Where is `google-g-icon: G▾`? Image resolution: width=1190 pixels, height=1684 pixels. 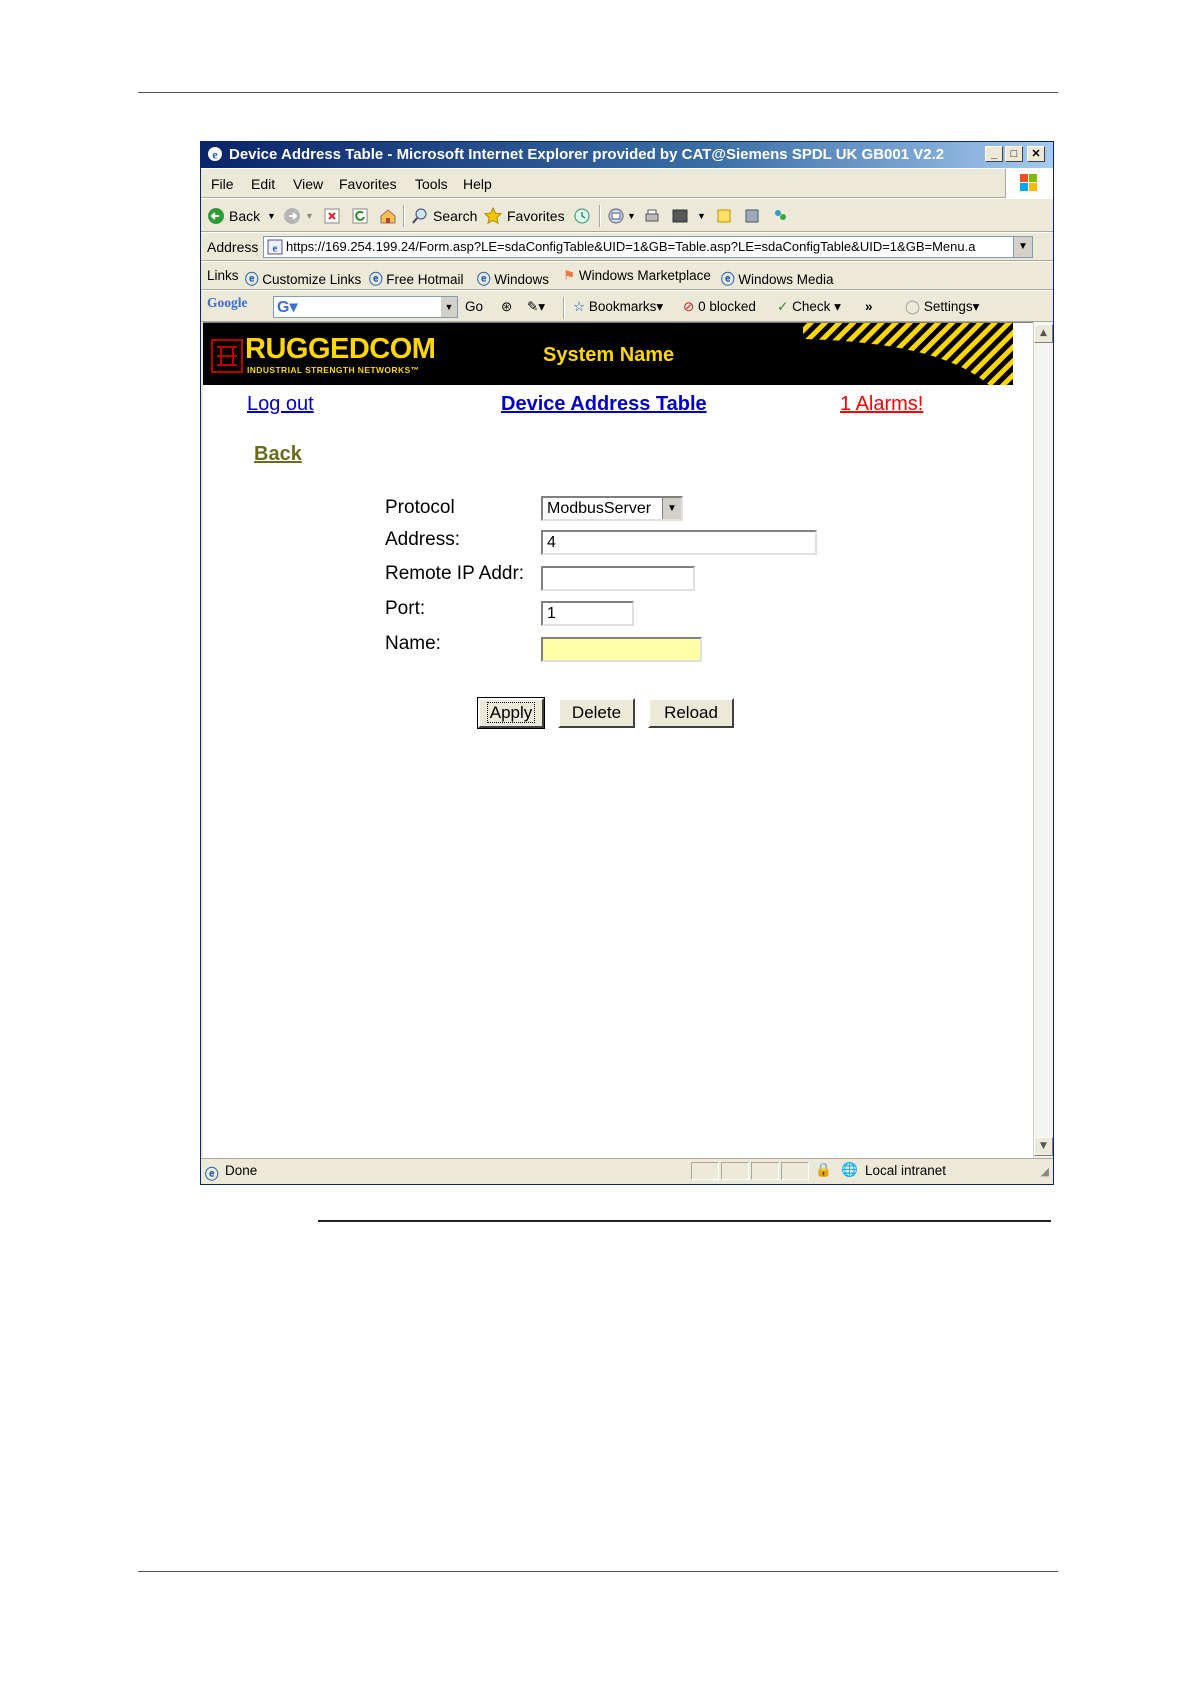 google-g-icon: G▾ is located at coordinates (287, 307).